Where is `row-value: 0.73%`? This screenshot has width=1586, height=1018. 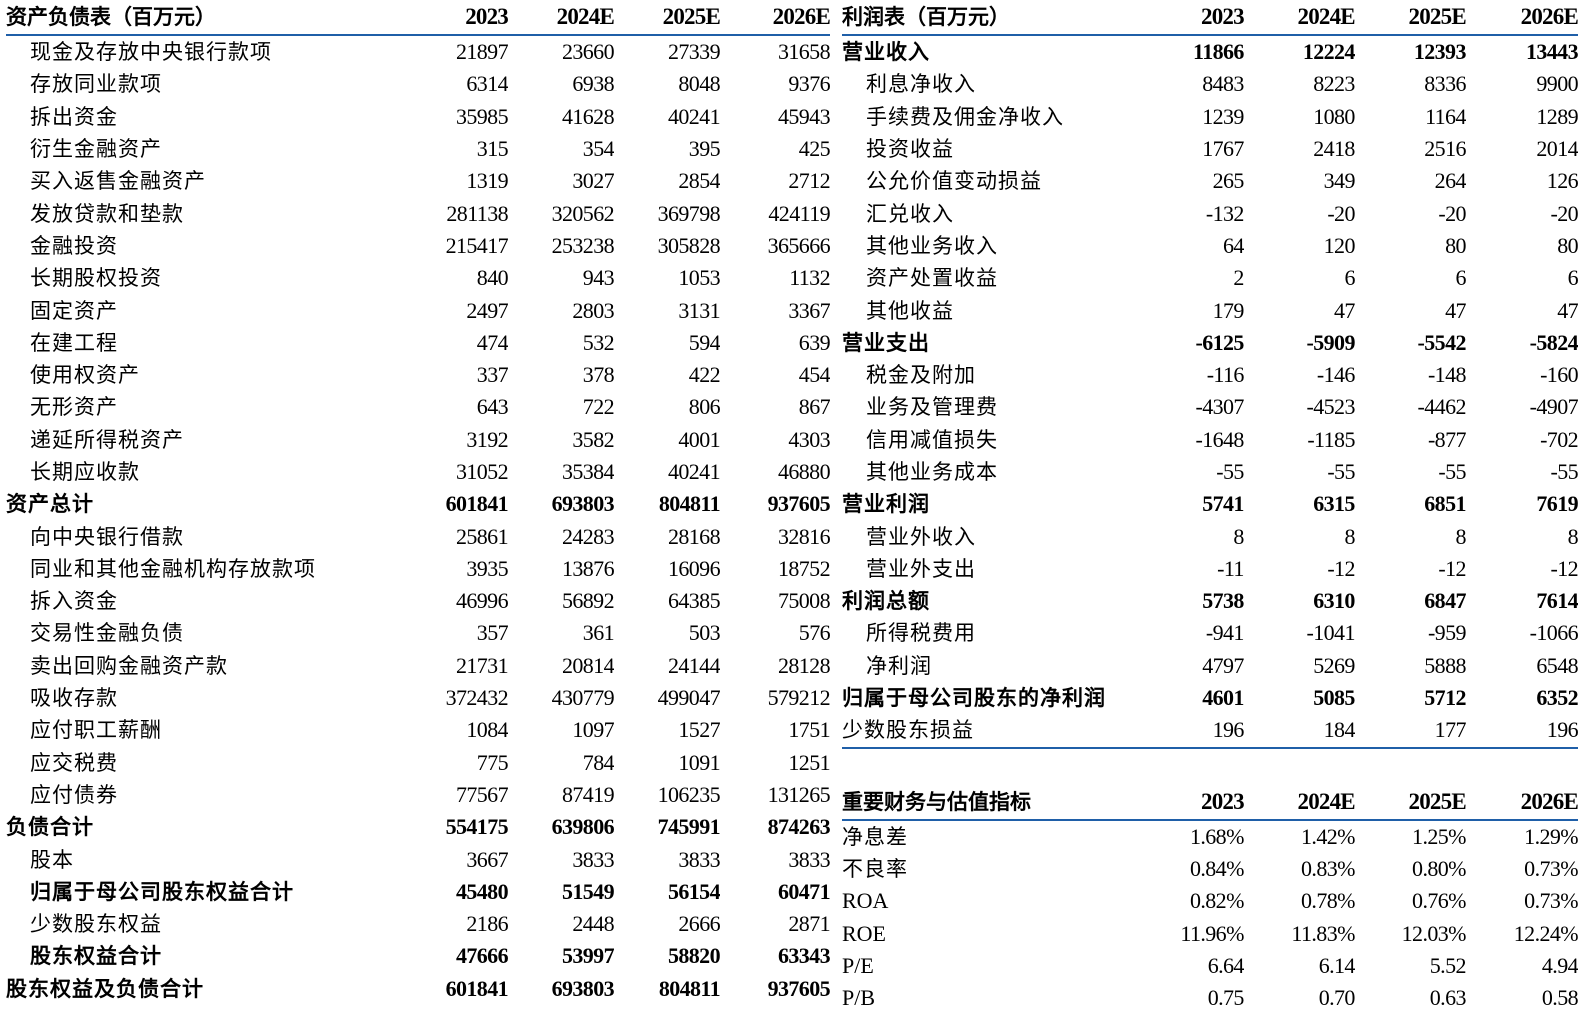 row-value: 0.73% is located at coordinates (1551, 901).